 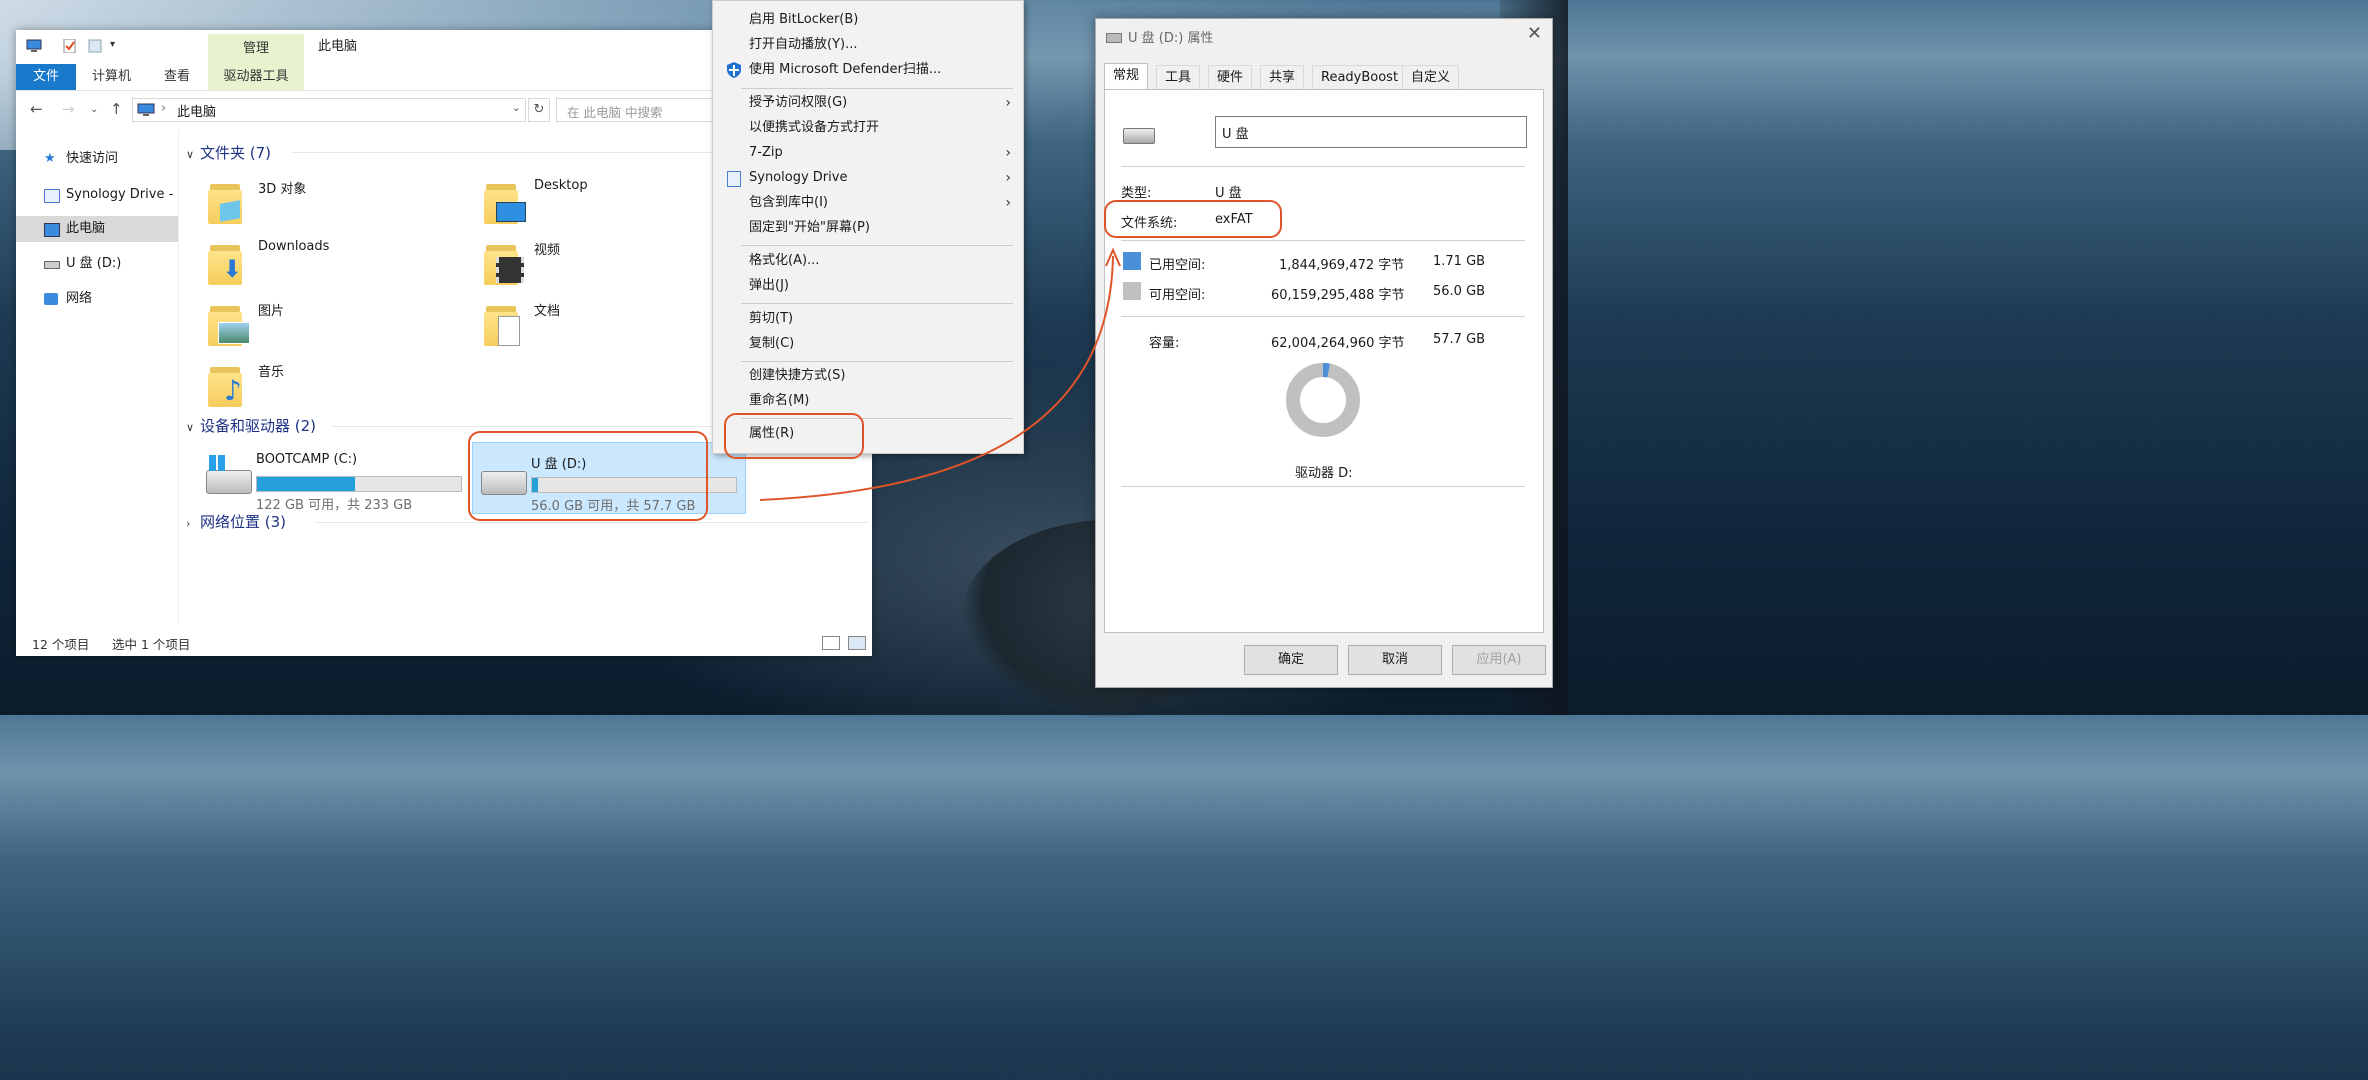 What do you see at coordinates (831, 643) in the screenshot?
I see `details-view-icon` at bounding box center [831, 643].